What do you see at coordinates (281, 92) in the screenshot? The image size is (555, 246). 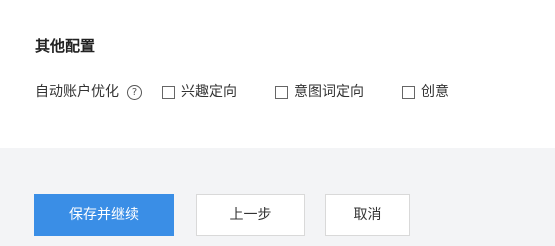 I see `checkbox-intent-keyword-targeting` at bounding box center [281, 92].